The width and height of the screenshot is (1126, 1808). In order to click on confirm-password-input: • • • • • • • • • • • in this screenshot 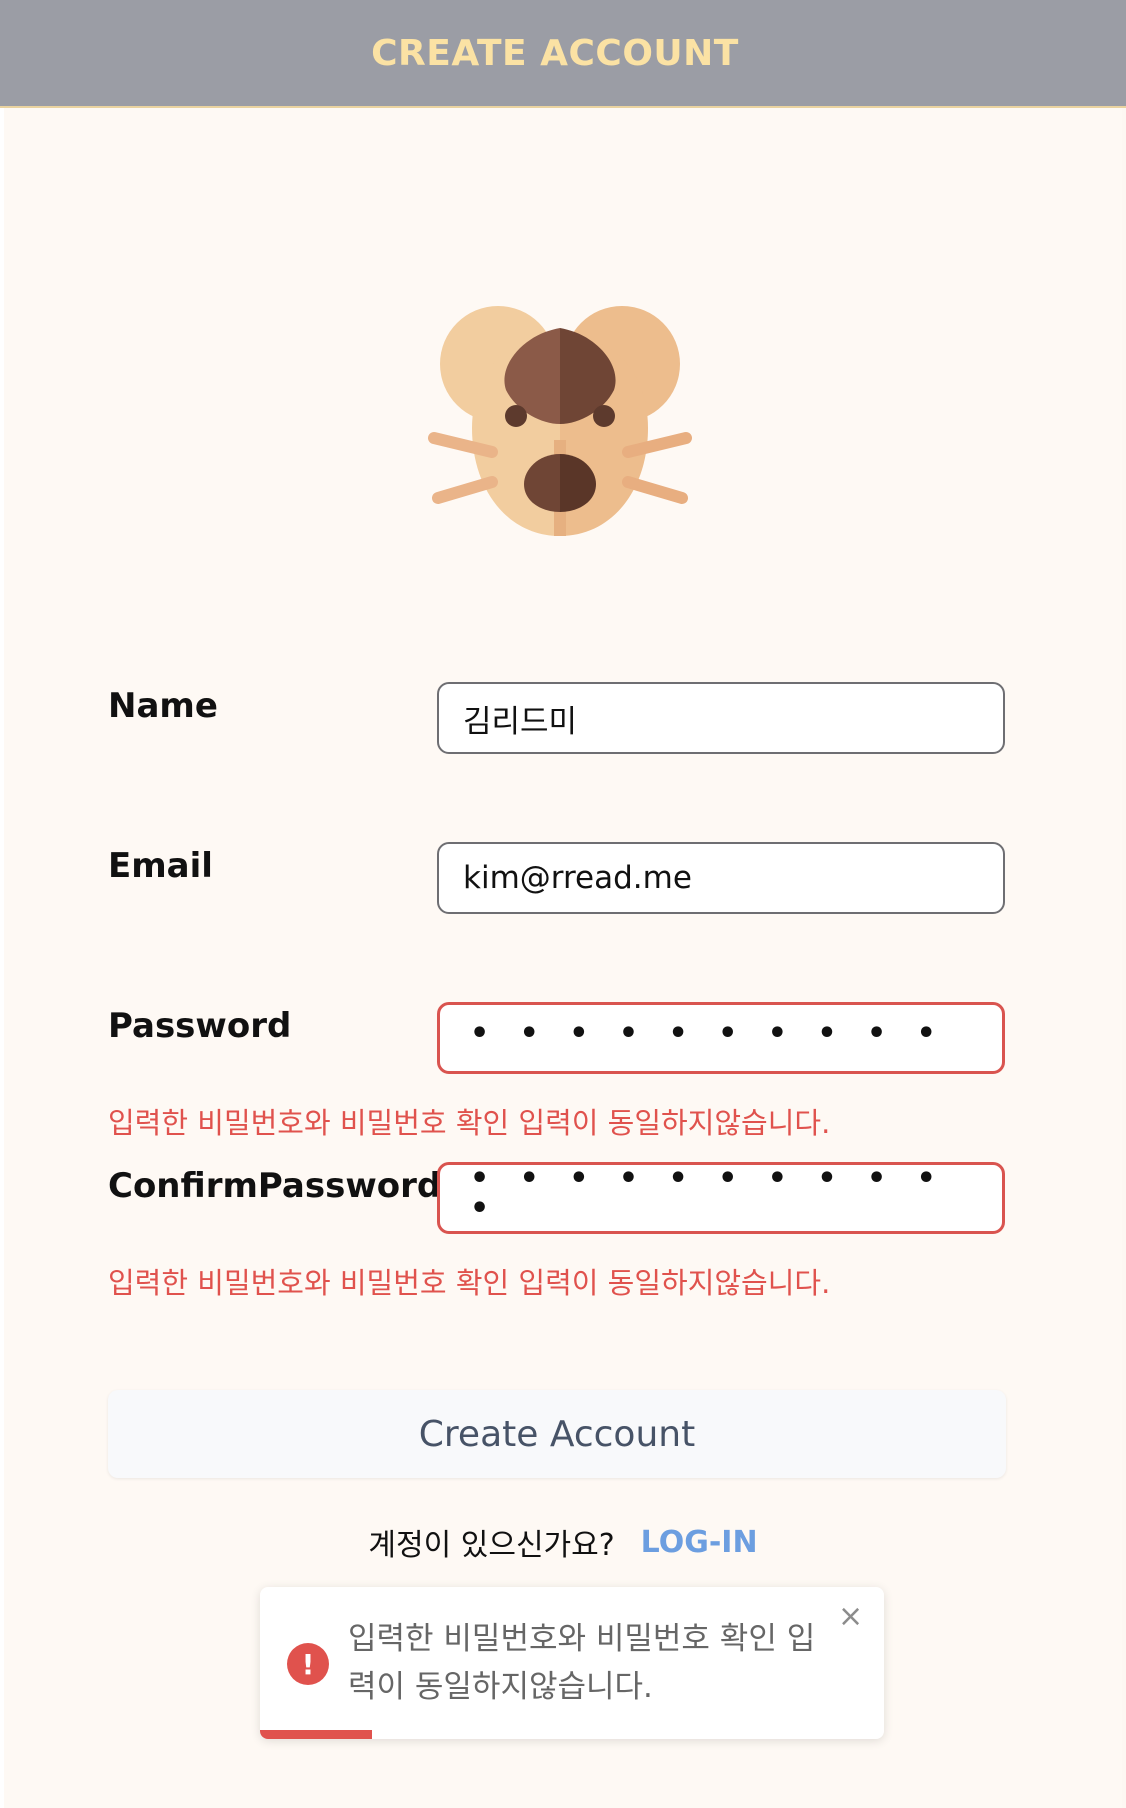, I will do `click(721, 1198)`.